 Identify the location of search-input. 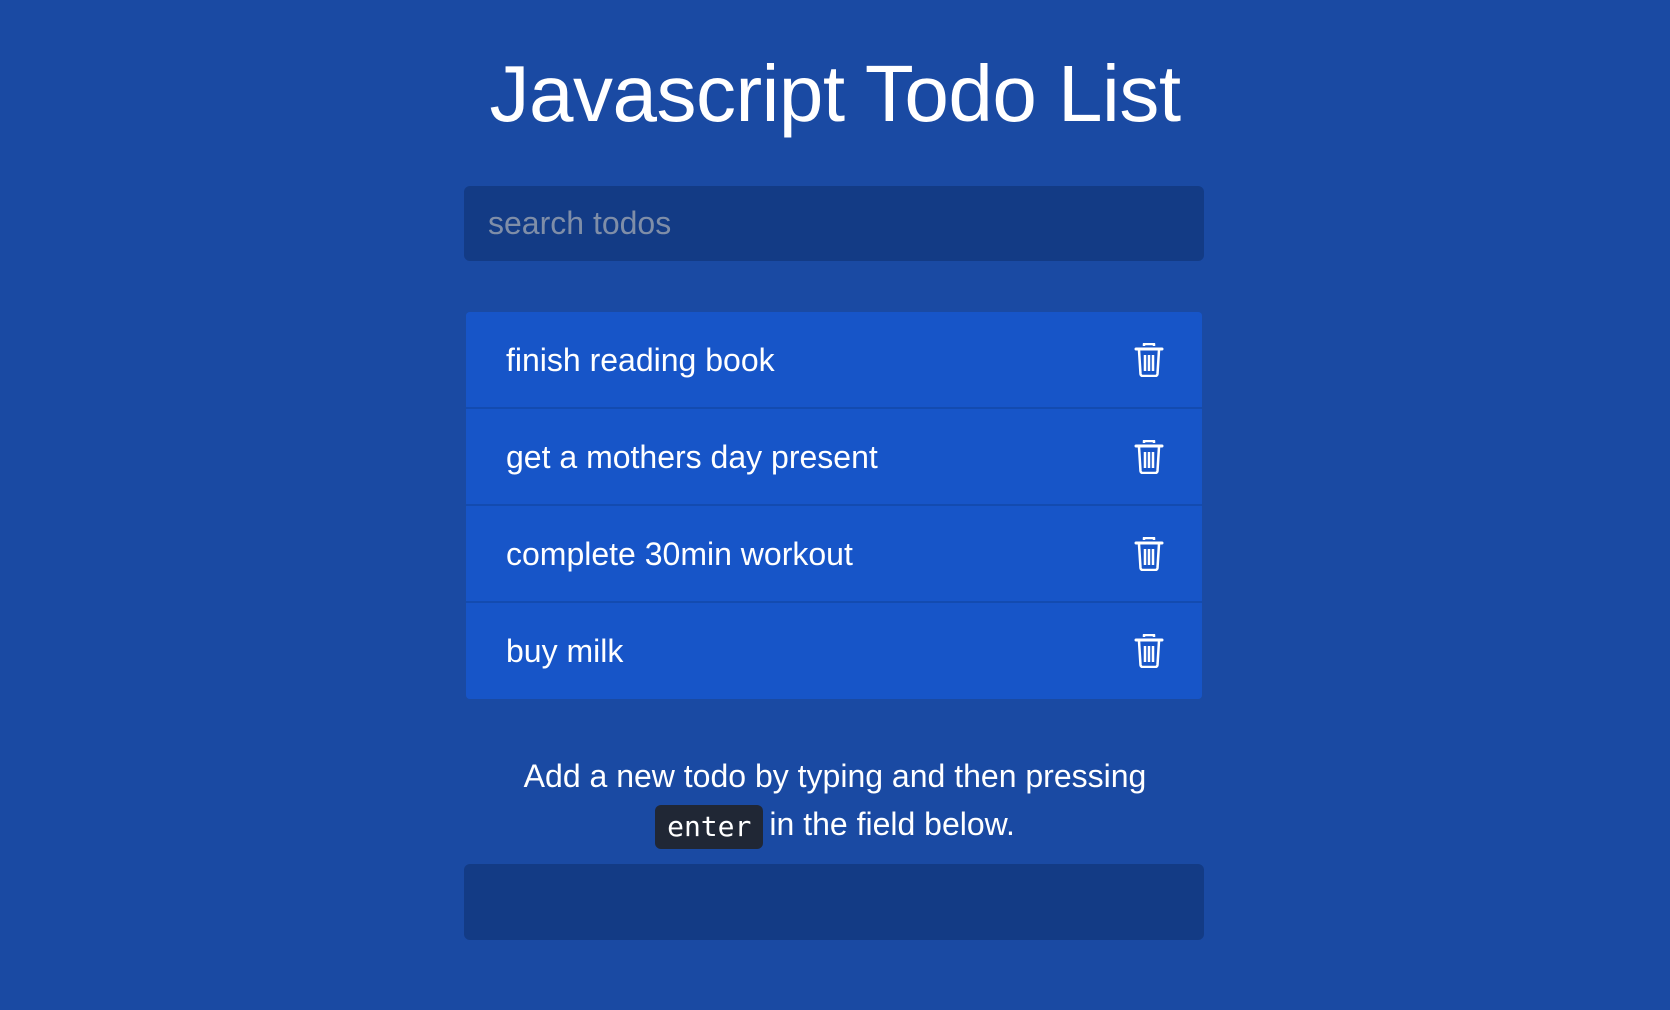
(834, 223).